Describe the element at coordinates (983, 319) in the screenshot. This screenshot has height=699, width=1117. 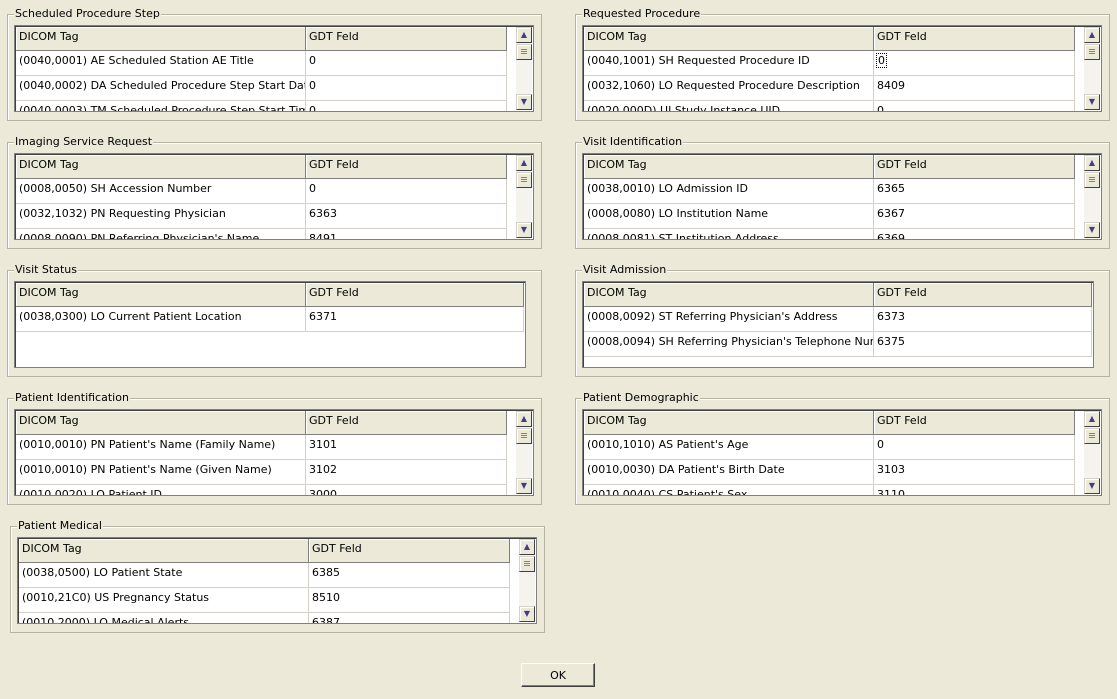
I see `gdt-field-cell: 6373` at that location.